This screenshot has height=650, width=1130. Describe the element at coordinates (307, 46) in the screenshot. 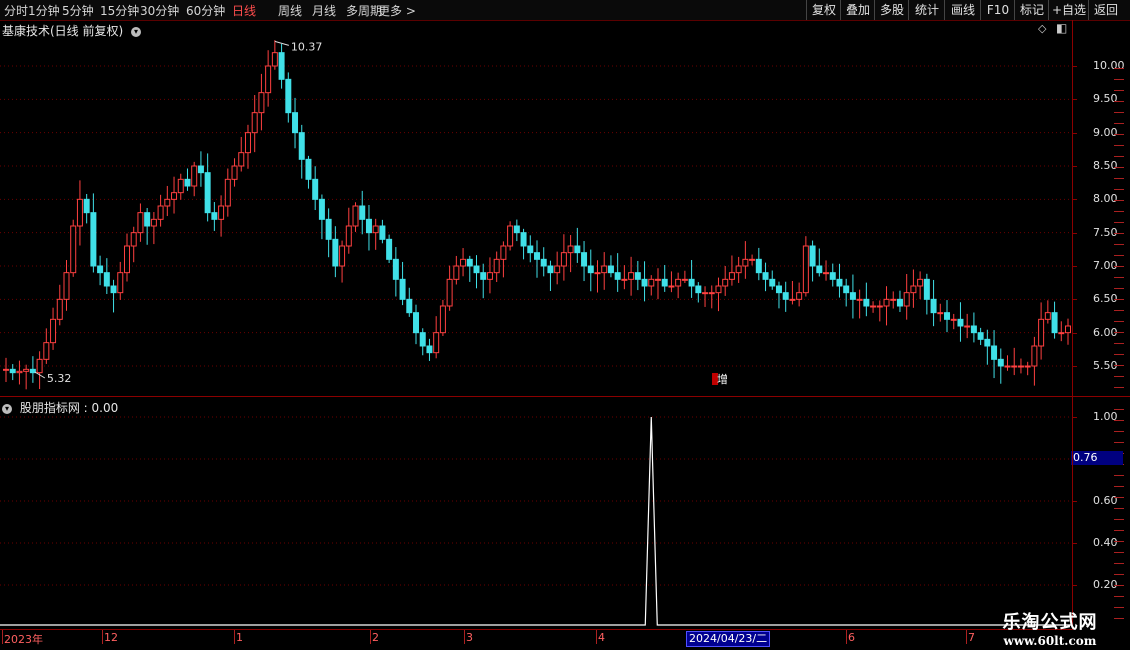

I see `high-marker-label: 10.37` at that location.